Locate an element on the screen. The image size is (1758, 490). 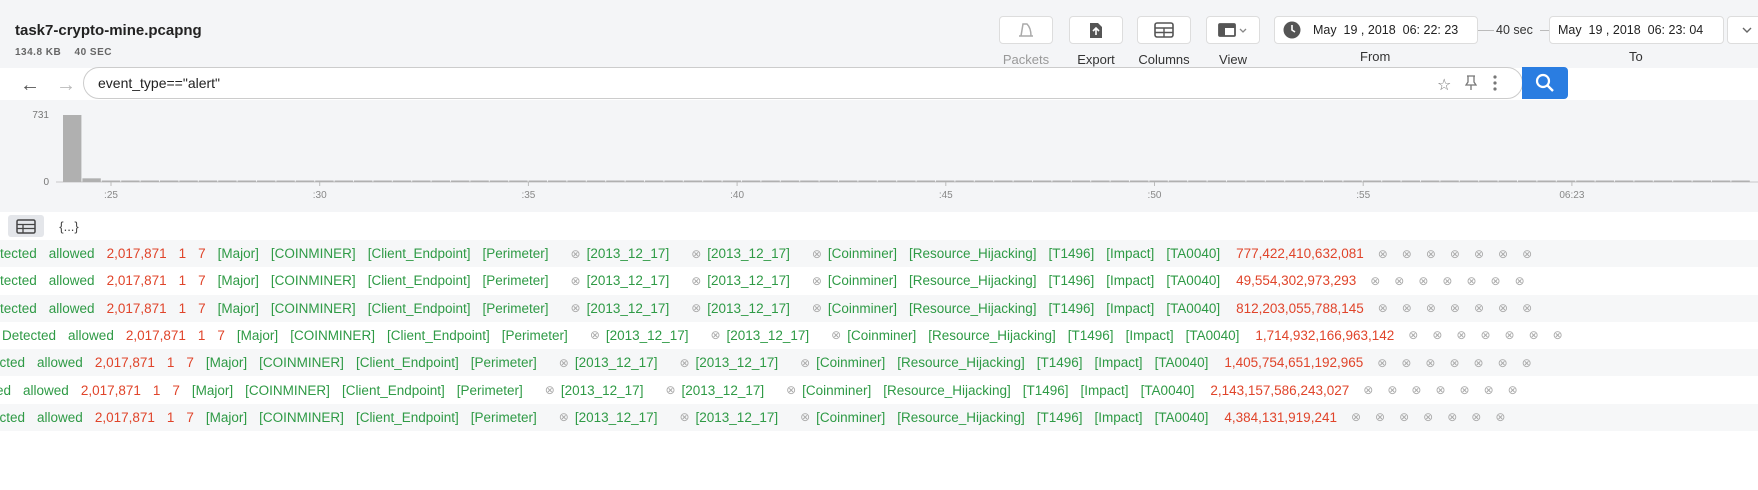
search-button is located at coordinates (1545, 83).